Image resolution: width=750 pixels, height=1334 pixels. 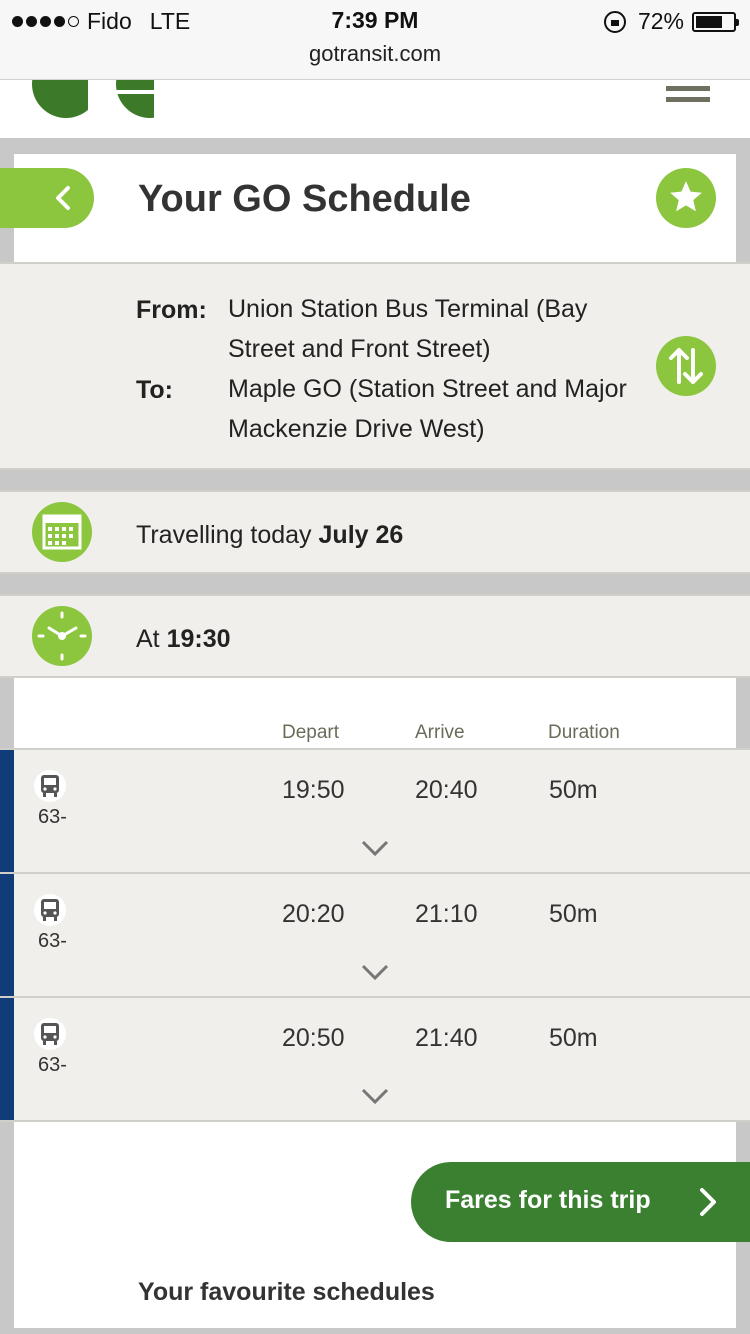 What do you see at coordinates (408, 309) in the screenshot?
I see `from-value-line1: Union Station Bus Terminal (Bay` at bounding box center [408, 309].